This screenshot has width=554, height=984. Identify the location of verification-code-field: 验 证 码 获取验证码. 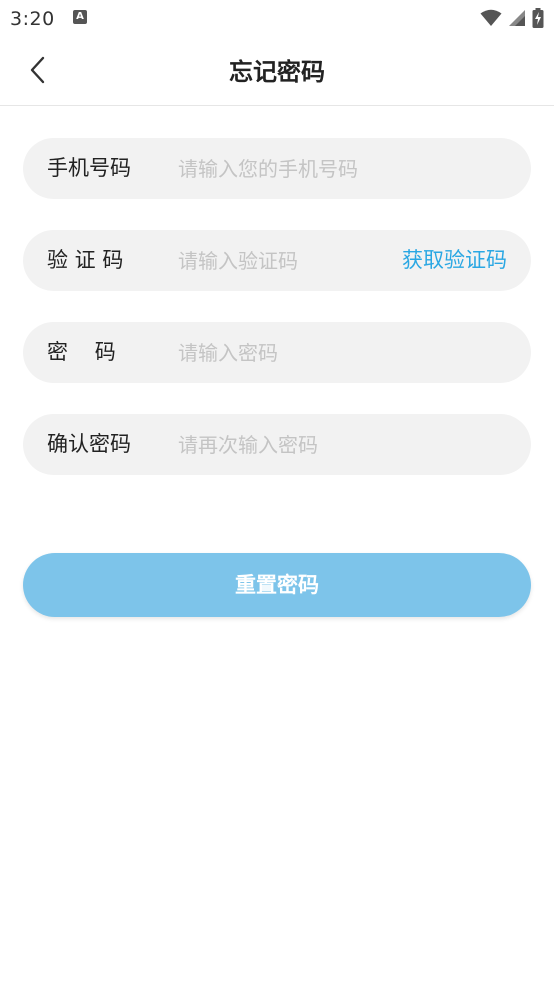
(277, 260).